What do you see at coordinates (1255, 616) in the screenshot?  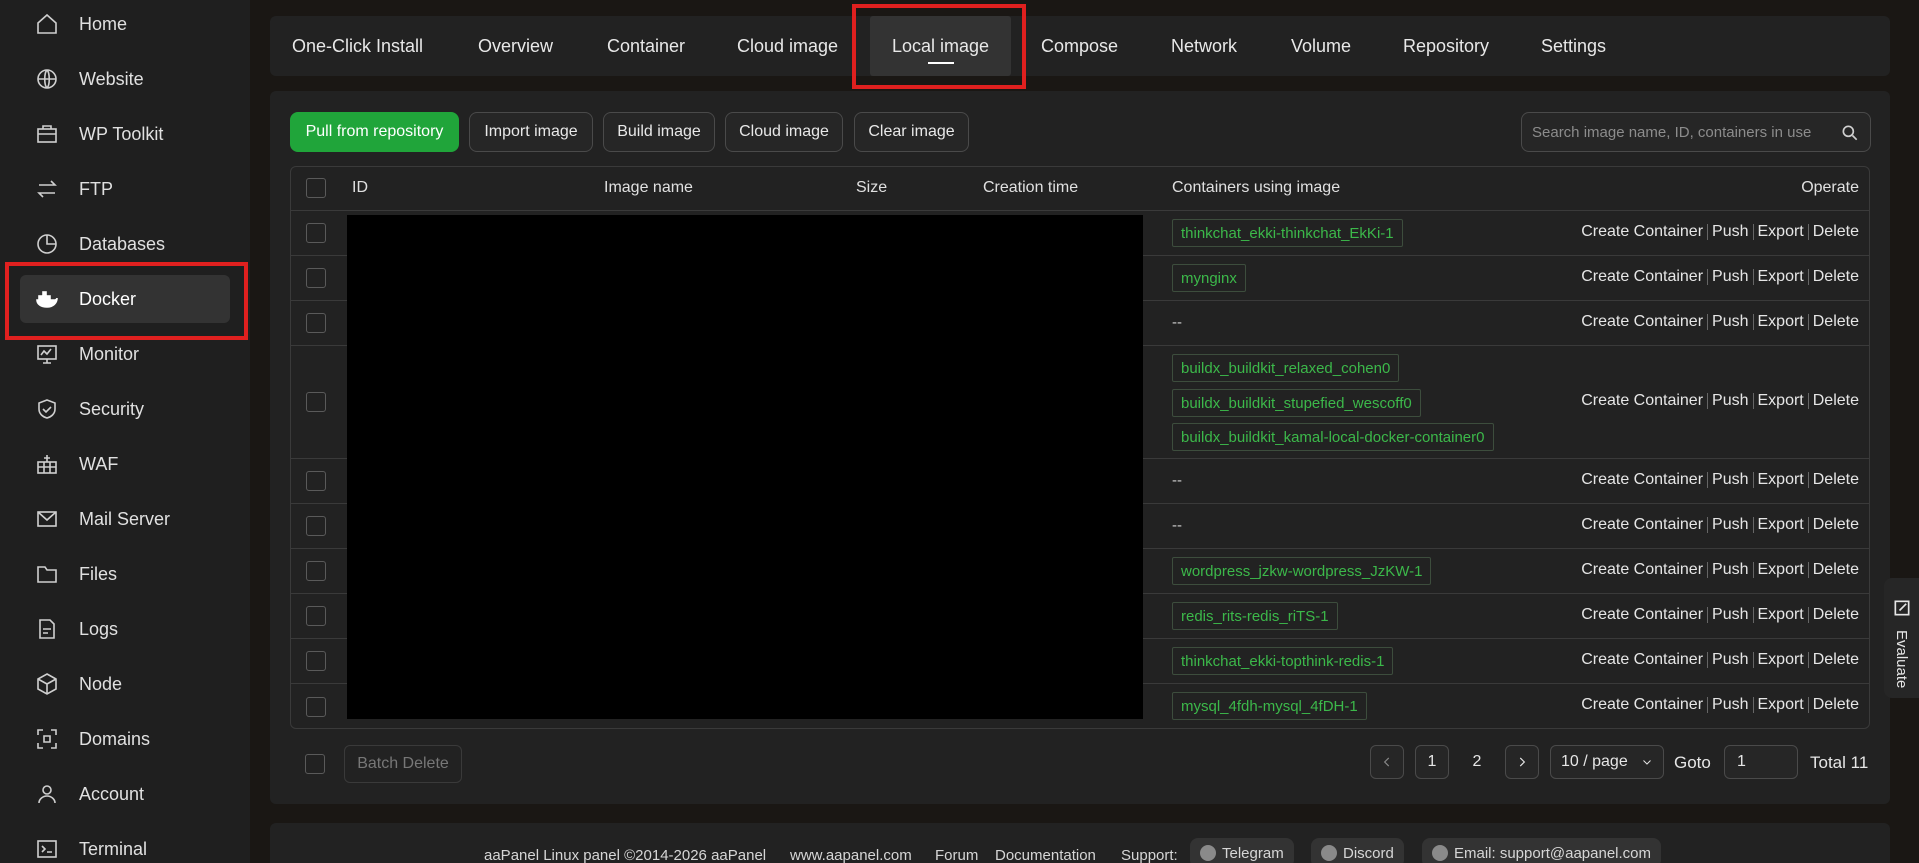 I see `container-tag: redis_rits-redis_riTS-1` at bounding box center [1255, 616].